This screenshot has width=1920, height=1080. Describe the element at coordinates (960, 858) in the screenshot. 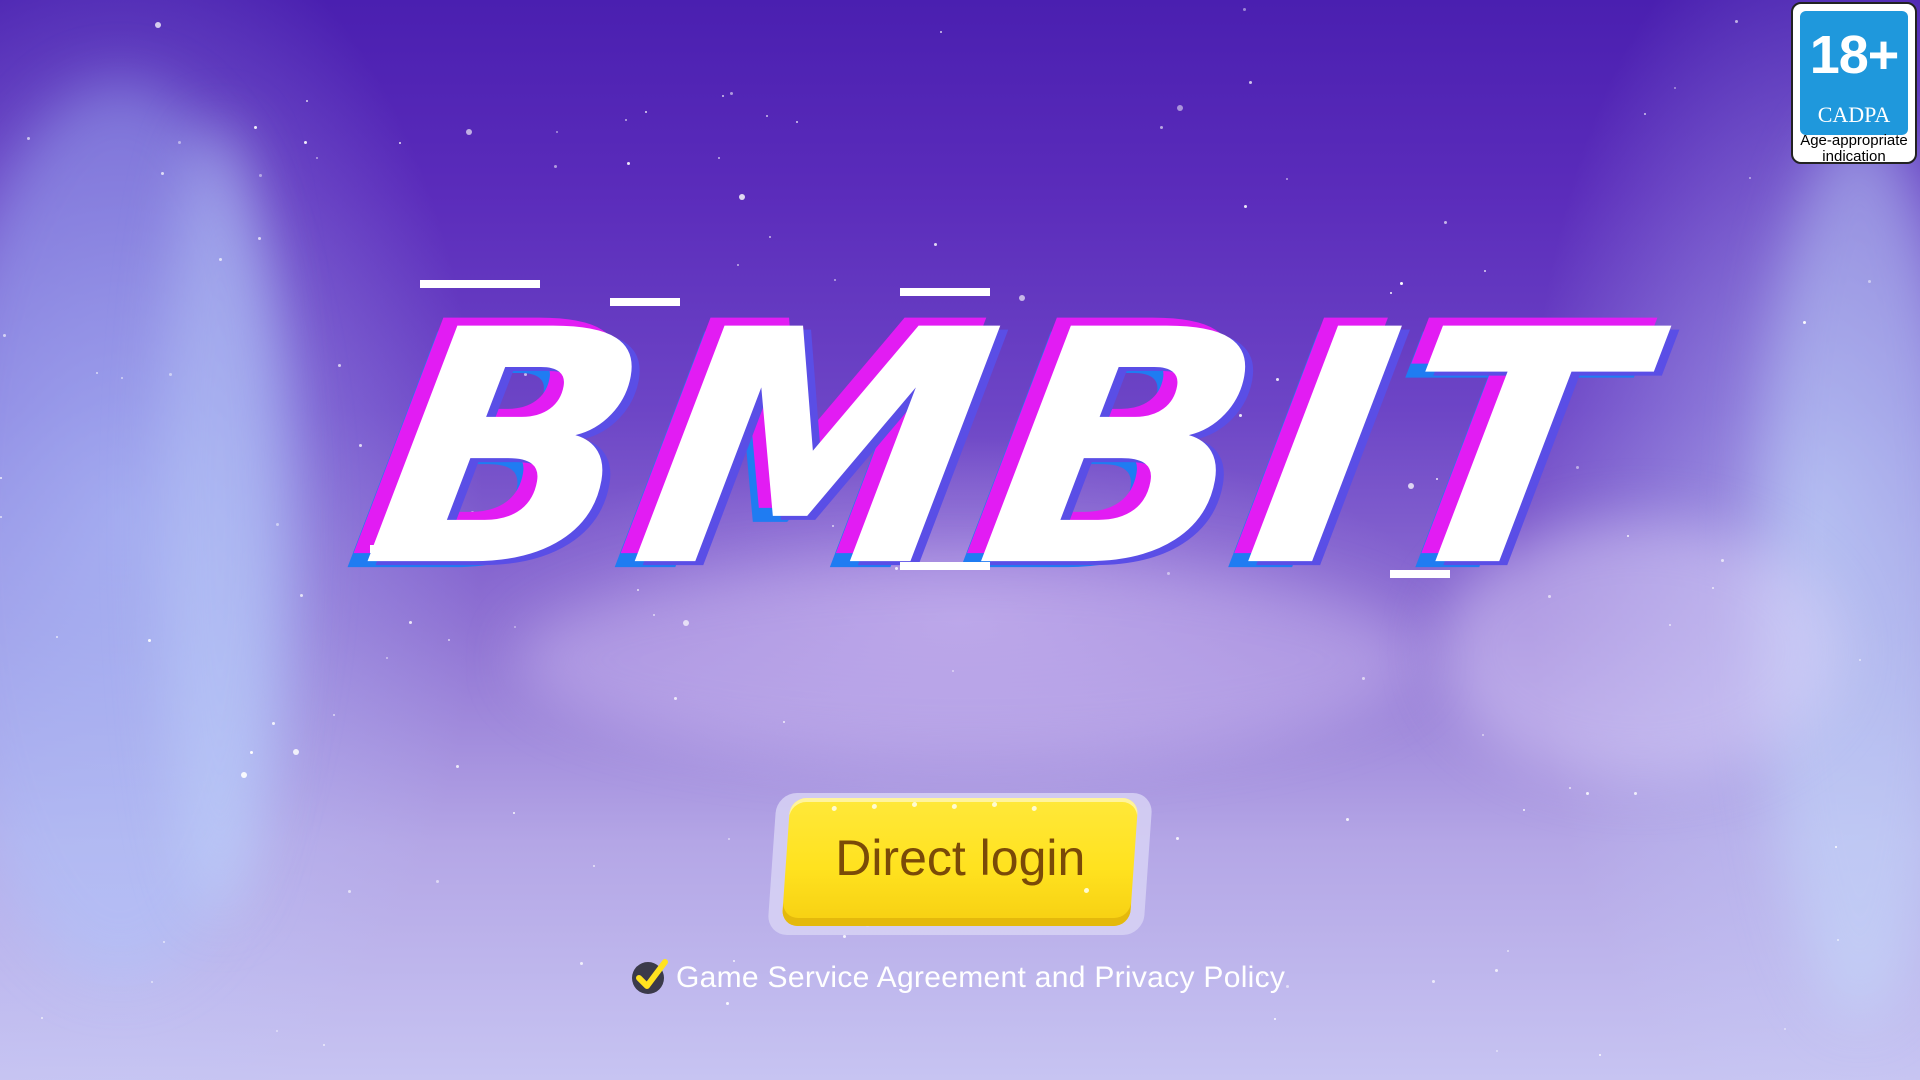

I see `direct-login-label: Direct login` at that location.